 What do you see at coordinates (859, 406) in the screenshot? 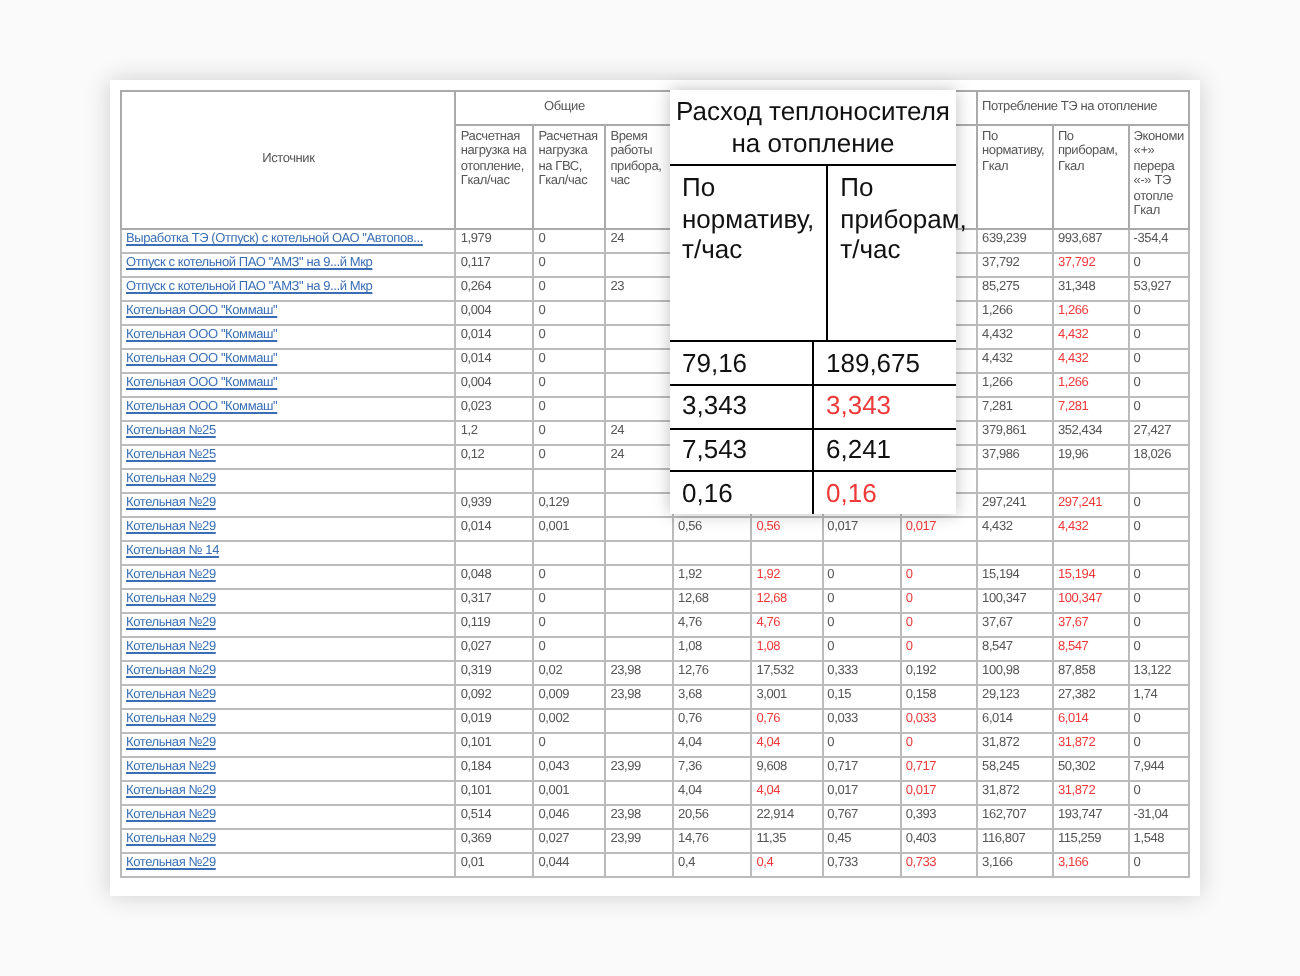
I see `callout-cell-text: 3,343` at bounding box center [859, 406].